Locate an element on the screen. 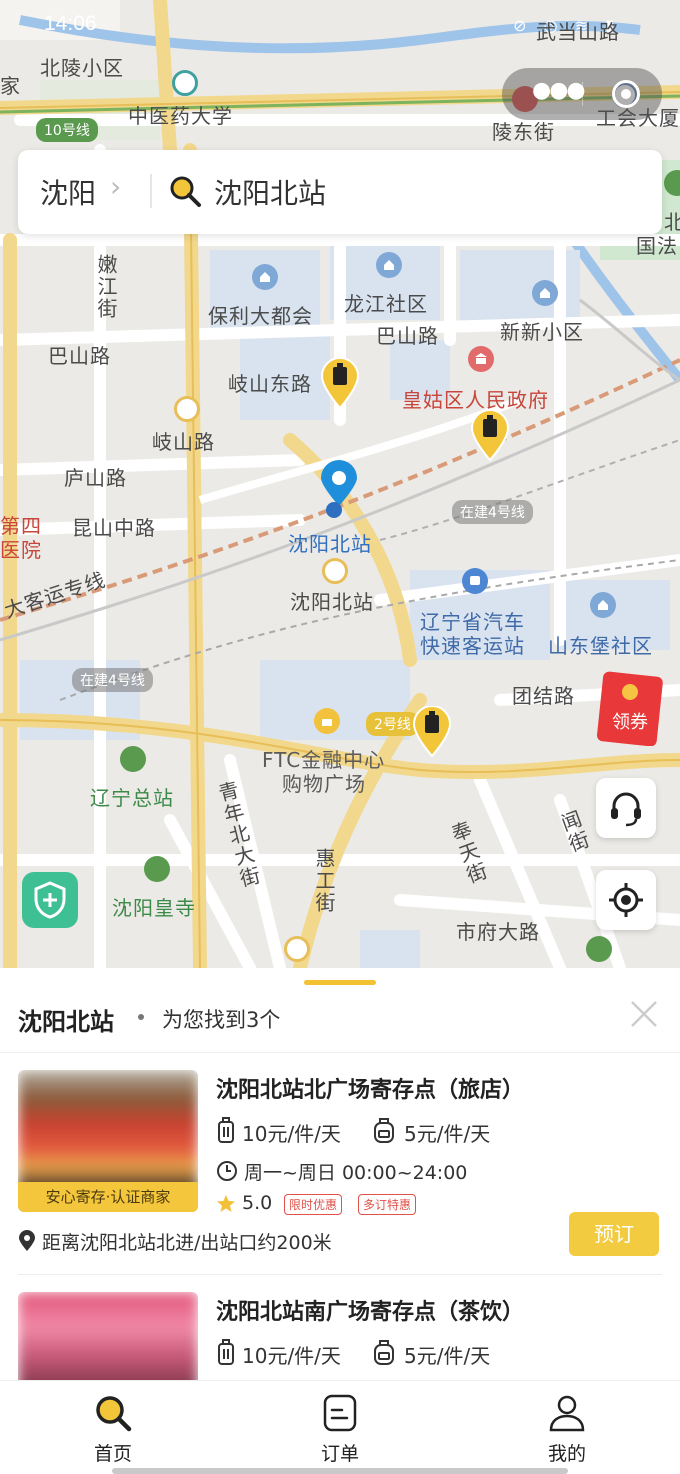  map-label: 辽宁总站 is located at coordinates (132, 798).